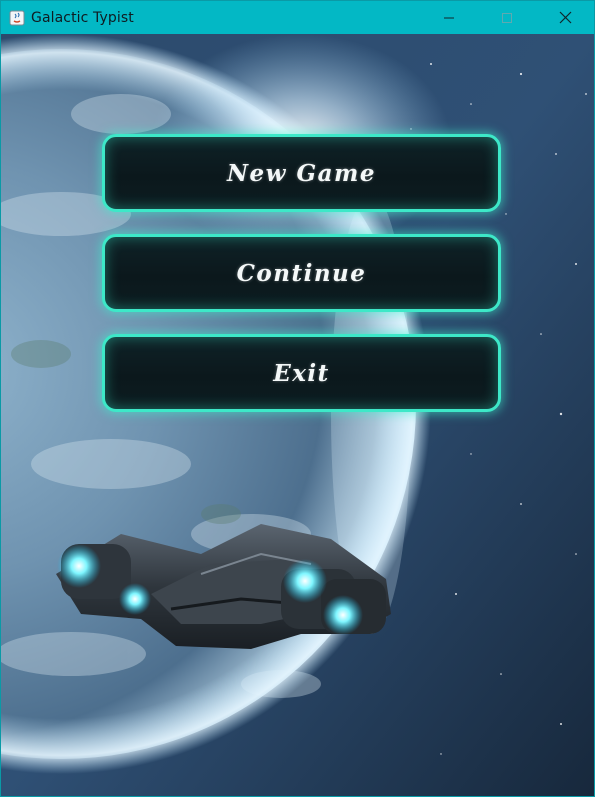 The height and width of the screenshot is (797, 595). I want to click on maximize-button, so click(507, 17).